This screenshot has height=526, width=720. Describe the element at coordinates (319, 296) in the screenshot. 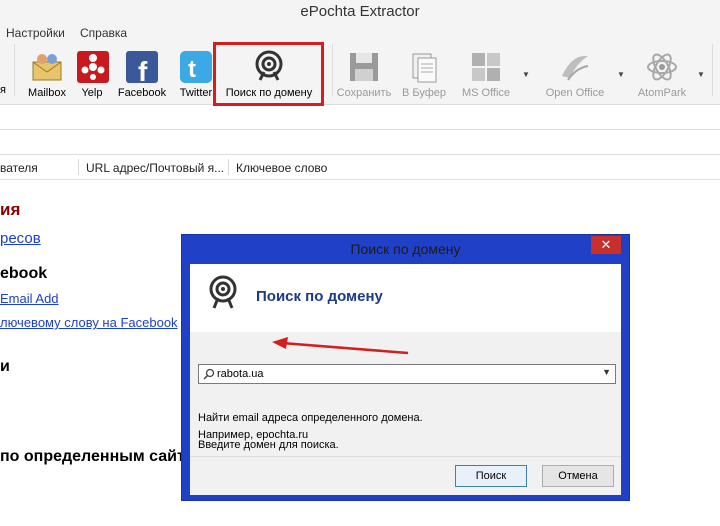

I see `dialog-heading: Поиск по домену` at that location.